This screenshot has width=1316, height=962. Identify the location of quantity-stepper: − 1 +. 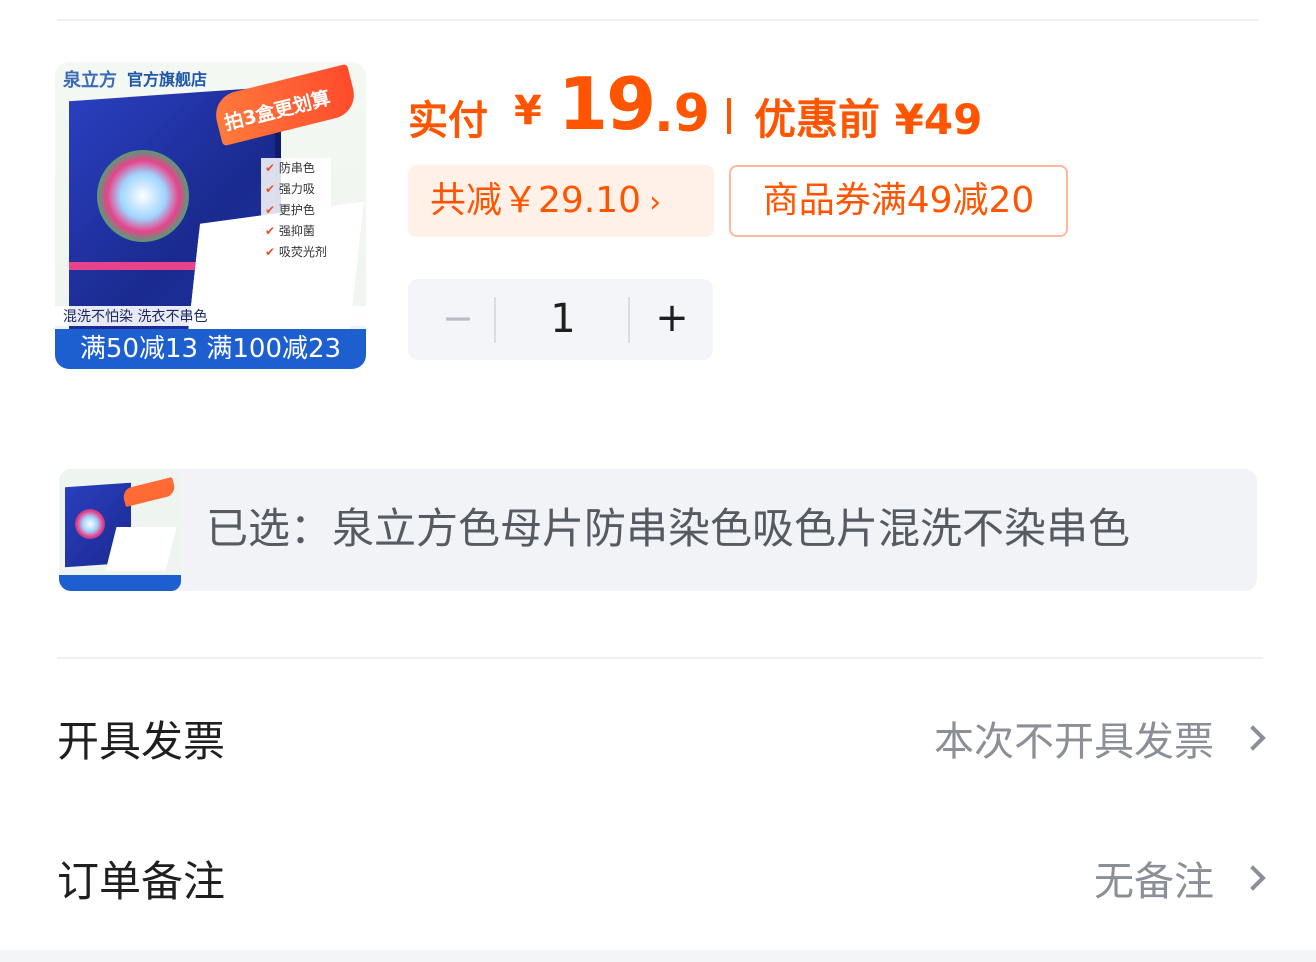
(560, 319).